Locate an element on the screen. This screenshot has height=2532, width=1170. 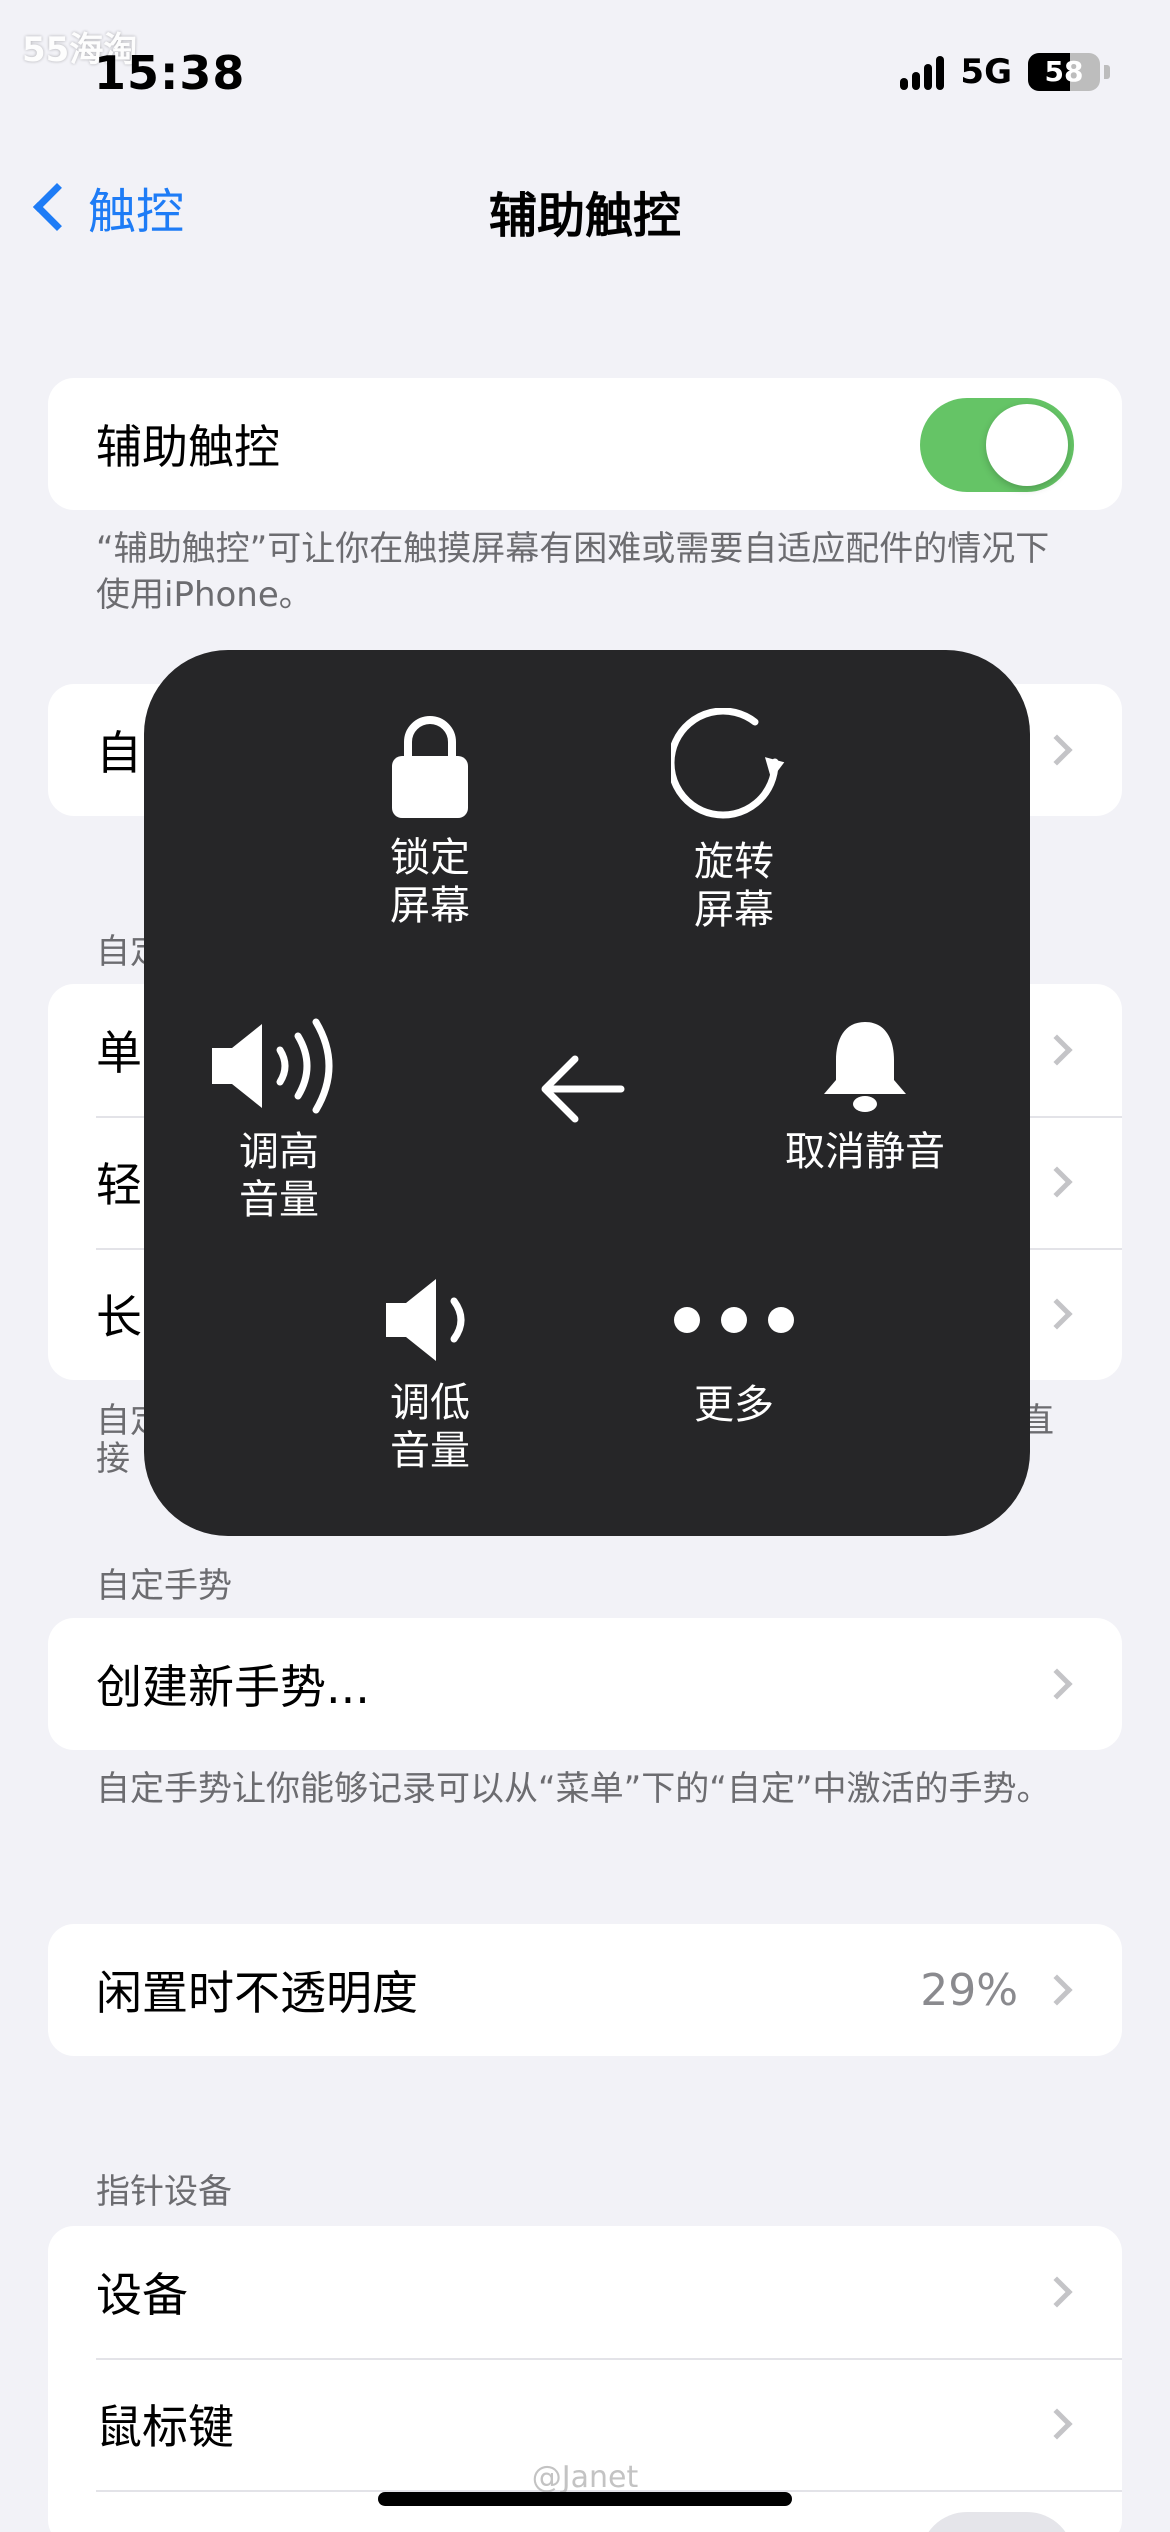
back-menu-button is located at coordinates (582, 1089).